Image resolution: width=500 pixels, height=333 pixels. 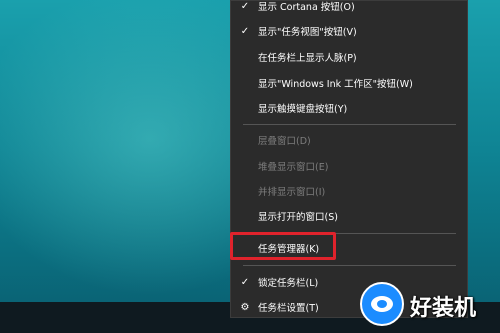 What do you see at coordinates (292, 192) in the screenshot?
I see `menu-item-label: 并排显示窗口(I)` at bounding box center [292, 192].